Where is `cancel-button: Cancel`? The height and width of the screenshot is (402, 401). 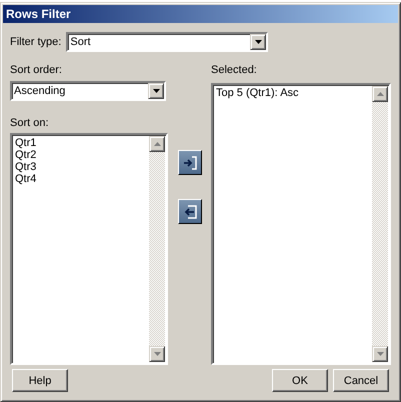 cancel-button: Cancel is located at coordinates (361, 380).